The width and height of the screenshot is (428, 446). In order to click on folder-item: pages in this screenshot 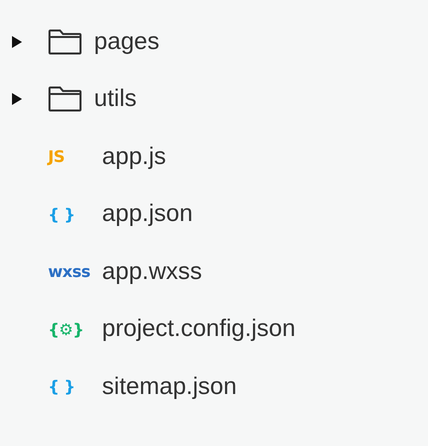, I will do `click(214, 41)`.